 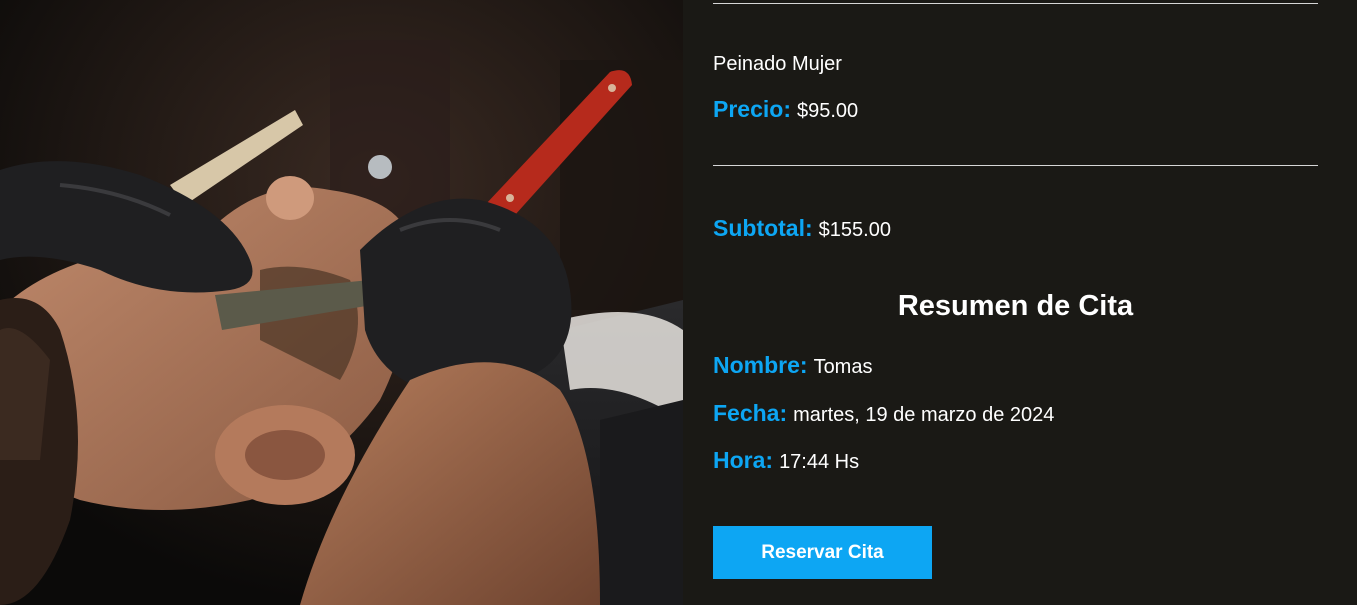 I want to click on divider-middle, so click(x=1015, y=165).